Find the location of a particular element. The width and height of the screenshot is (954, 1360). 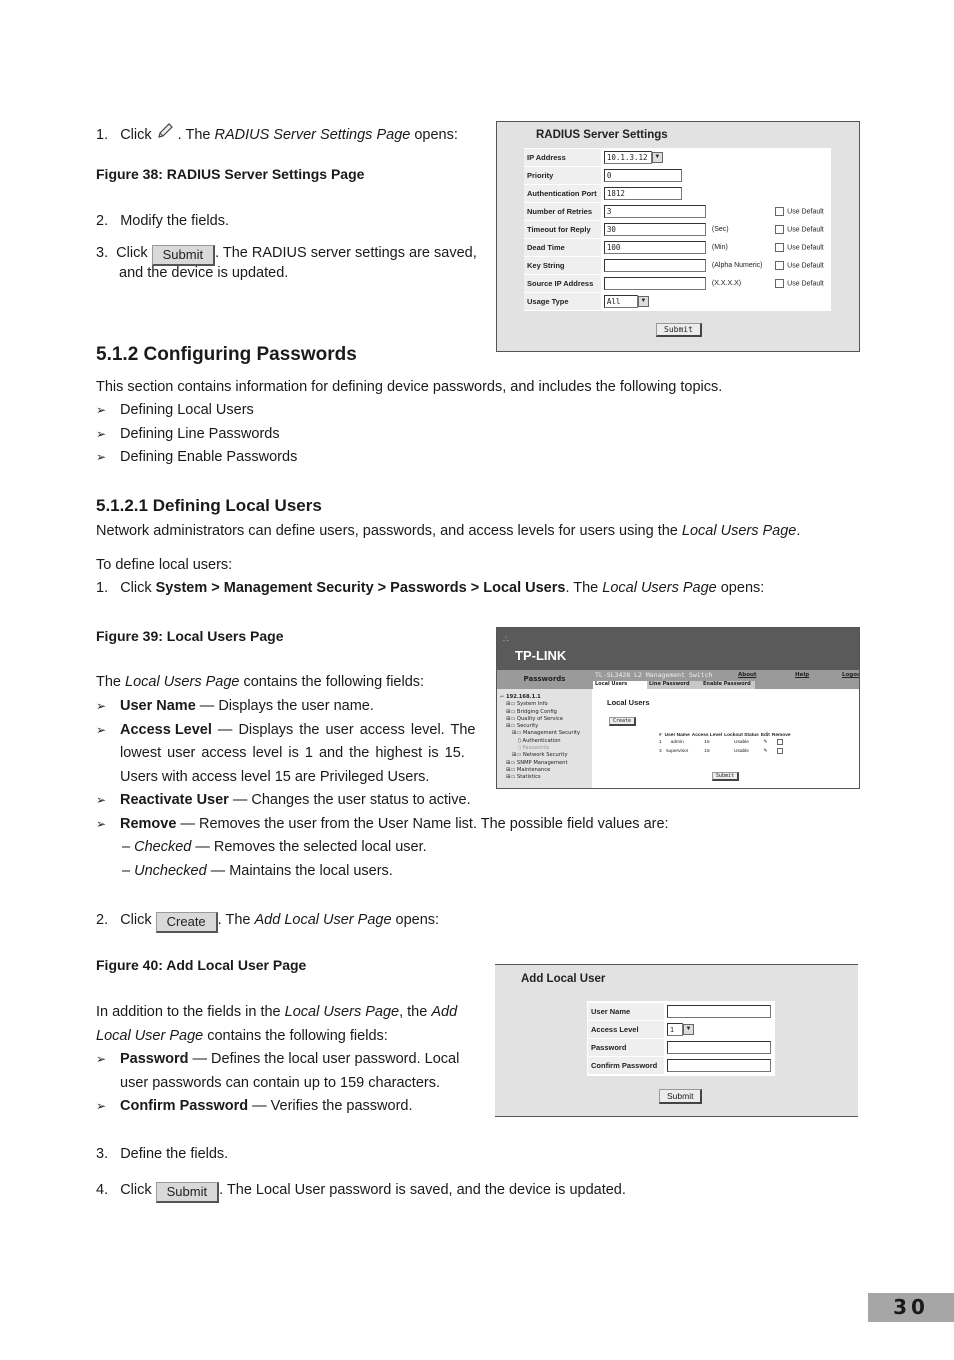

field-label: Access Level is located at coordinates (626, 1029).